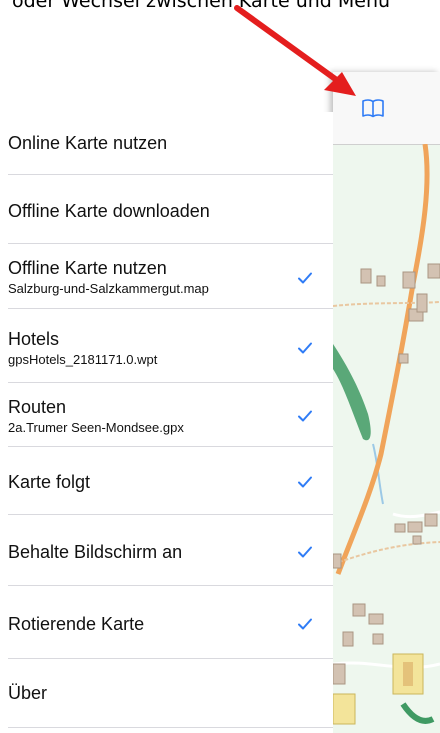  Describe the element at coordinates (201, 6) in the screenshot. I see `instruction-caption: oder Wechsel zwischen Karte und Menü` at that location.